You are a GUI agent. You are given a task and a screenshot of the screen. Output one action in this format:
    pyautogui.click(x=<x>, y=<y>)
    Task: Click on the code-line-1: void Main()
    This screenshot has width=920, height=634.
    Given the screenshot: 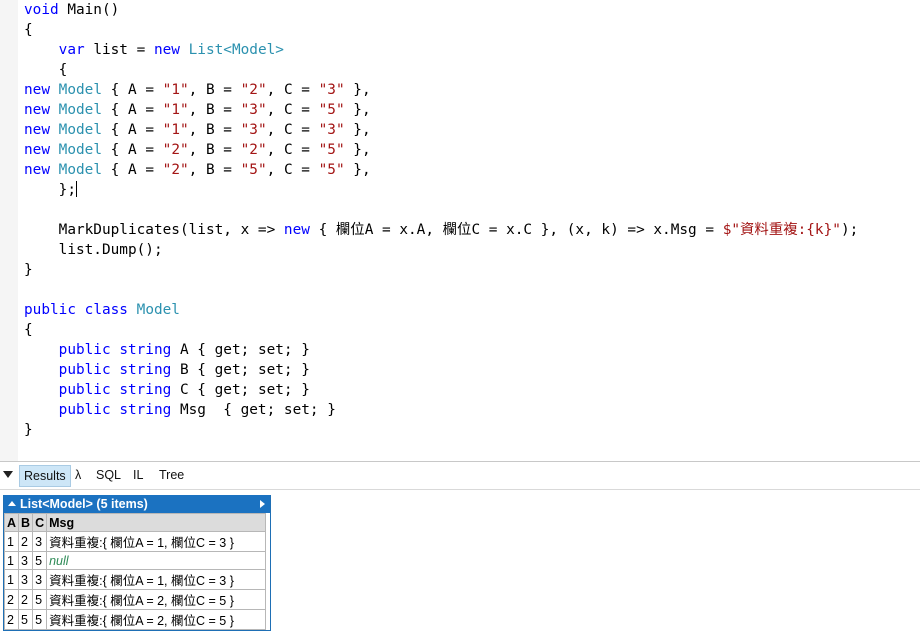 What is the action you would take?
    pyautogui.click(x=72, y=10)
    